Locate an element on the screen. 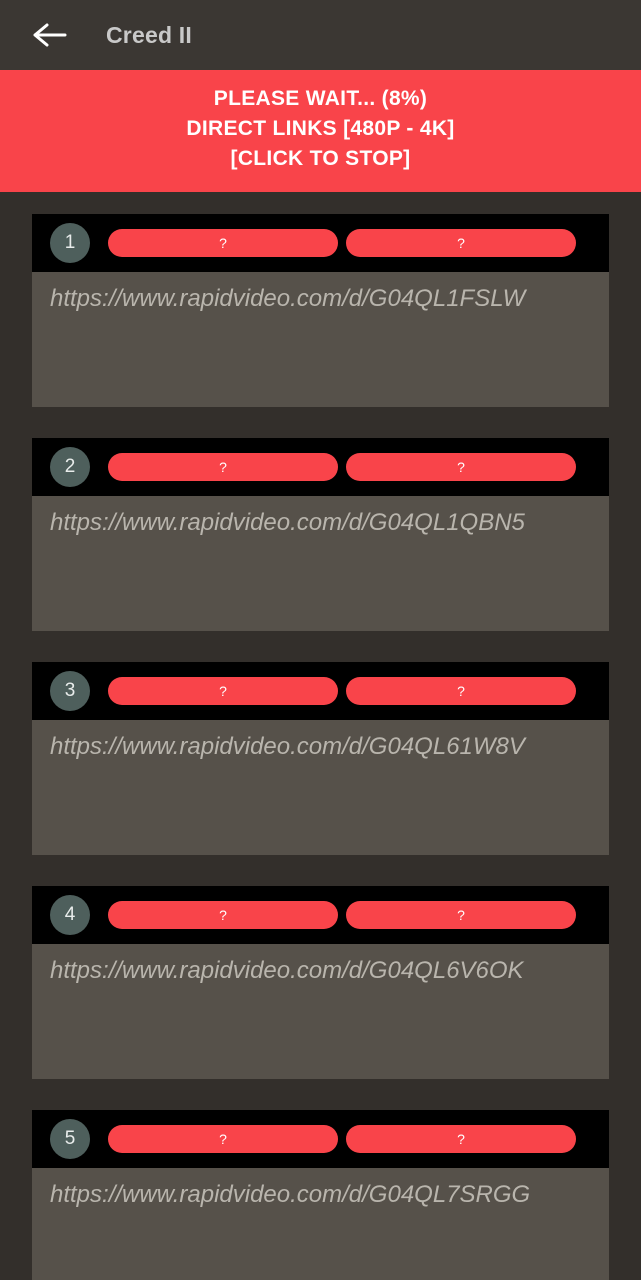  link-url: https://www.rapidvideo.com/d/G04QL7SRGG is located at coordinates (290, 1194).